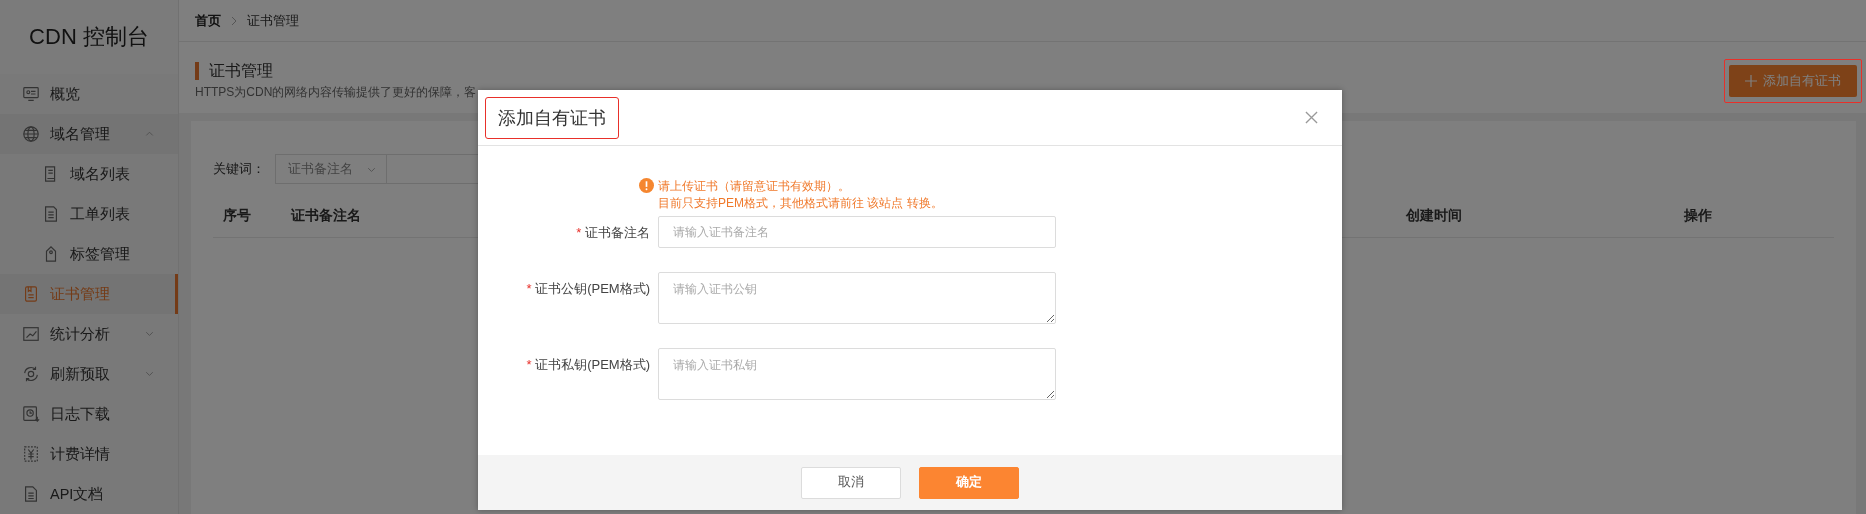 The width and height of the screenshot is (1866, 514). I want to click on submenu-item: 域名列表, so click(89, 174).